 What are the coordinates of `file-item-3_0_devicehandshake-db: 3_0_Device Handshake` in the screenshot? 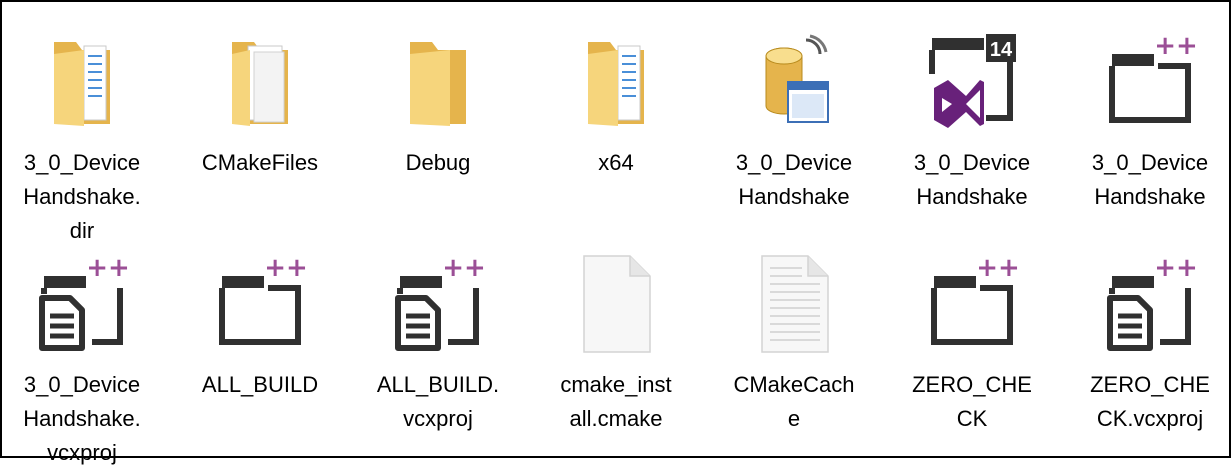 It's located at (794, 123).